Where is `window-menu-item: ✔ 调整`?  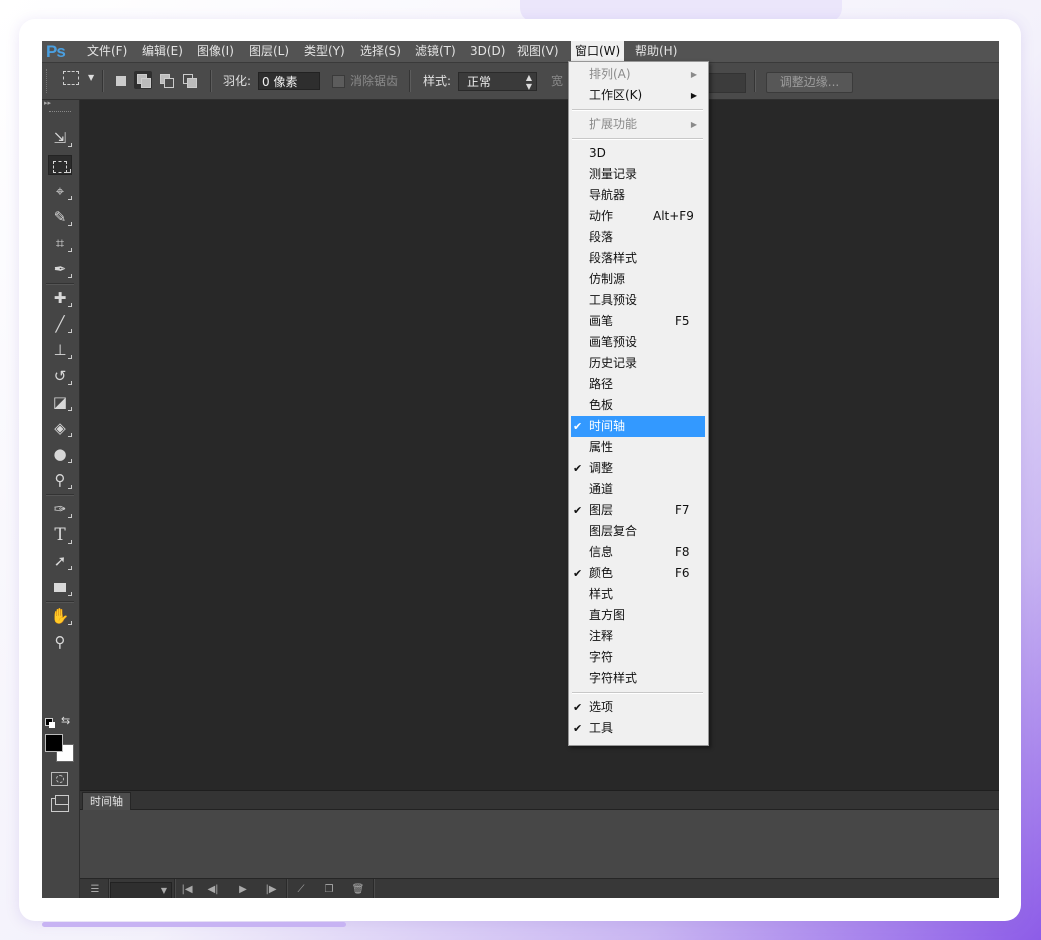 window-menu-item: ✔ 调整 is located at coordinates (638, 468).